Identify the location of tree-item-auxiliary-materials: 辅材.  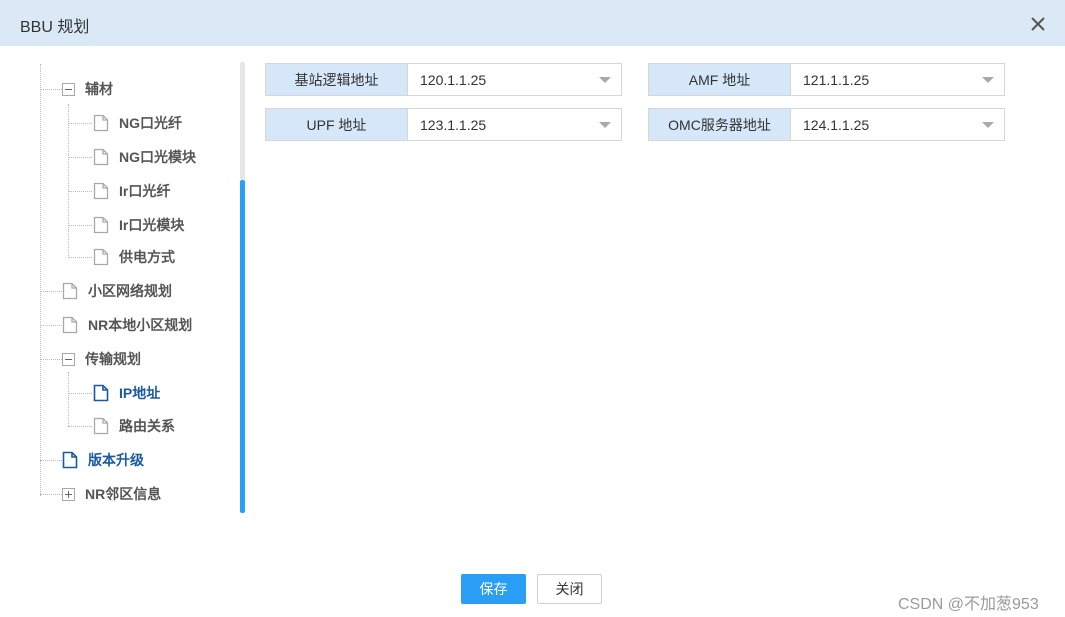
(87, 89).